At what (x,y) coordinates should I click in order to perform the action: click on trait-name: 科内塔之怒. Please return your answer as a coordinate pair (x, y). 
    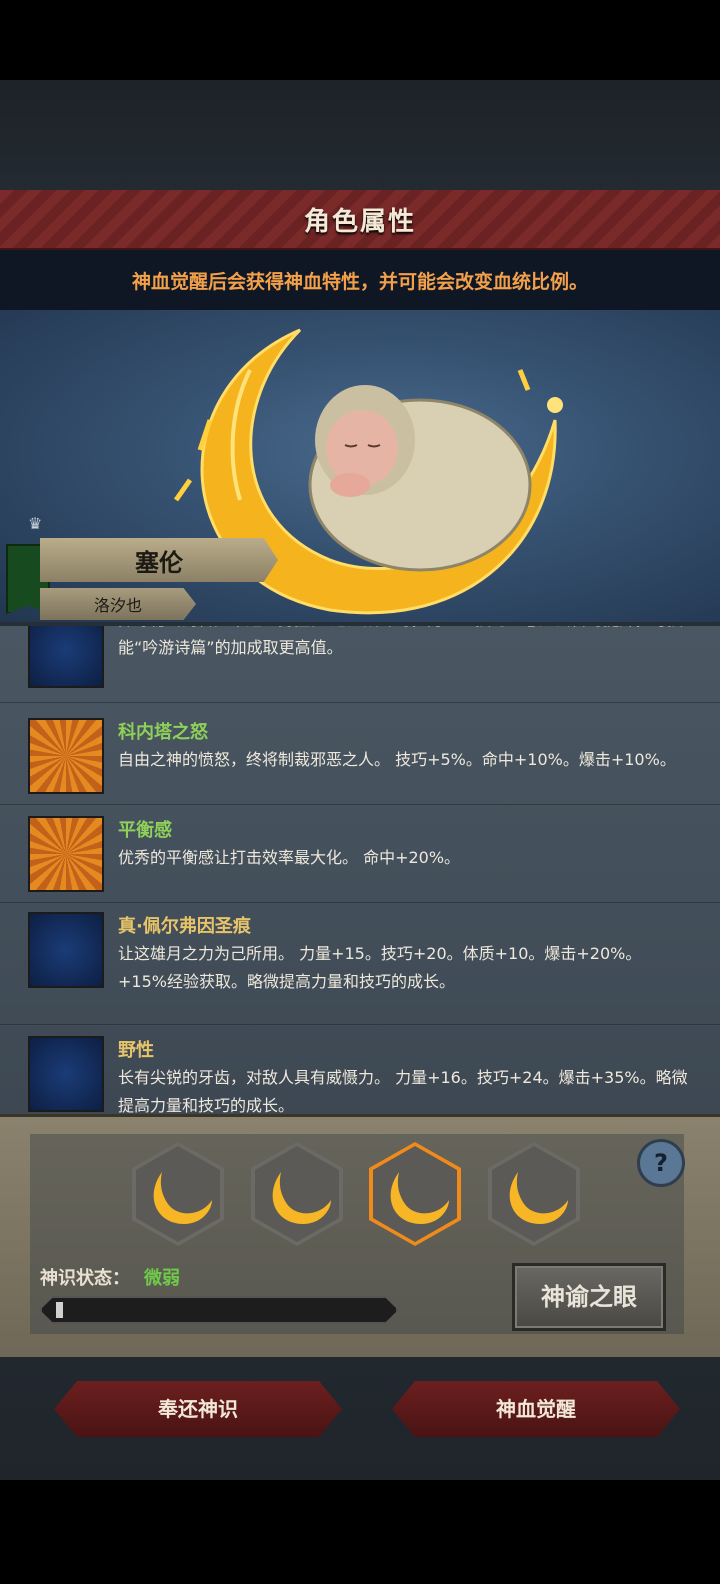
    Looking at the image, I should click on (163, 732).